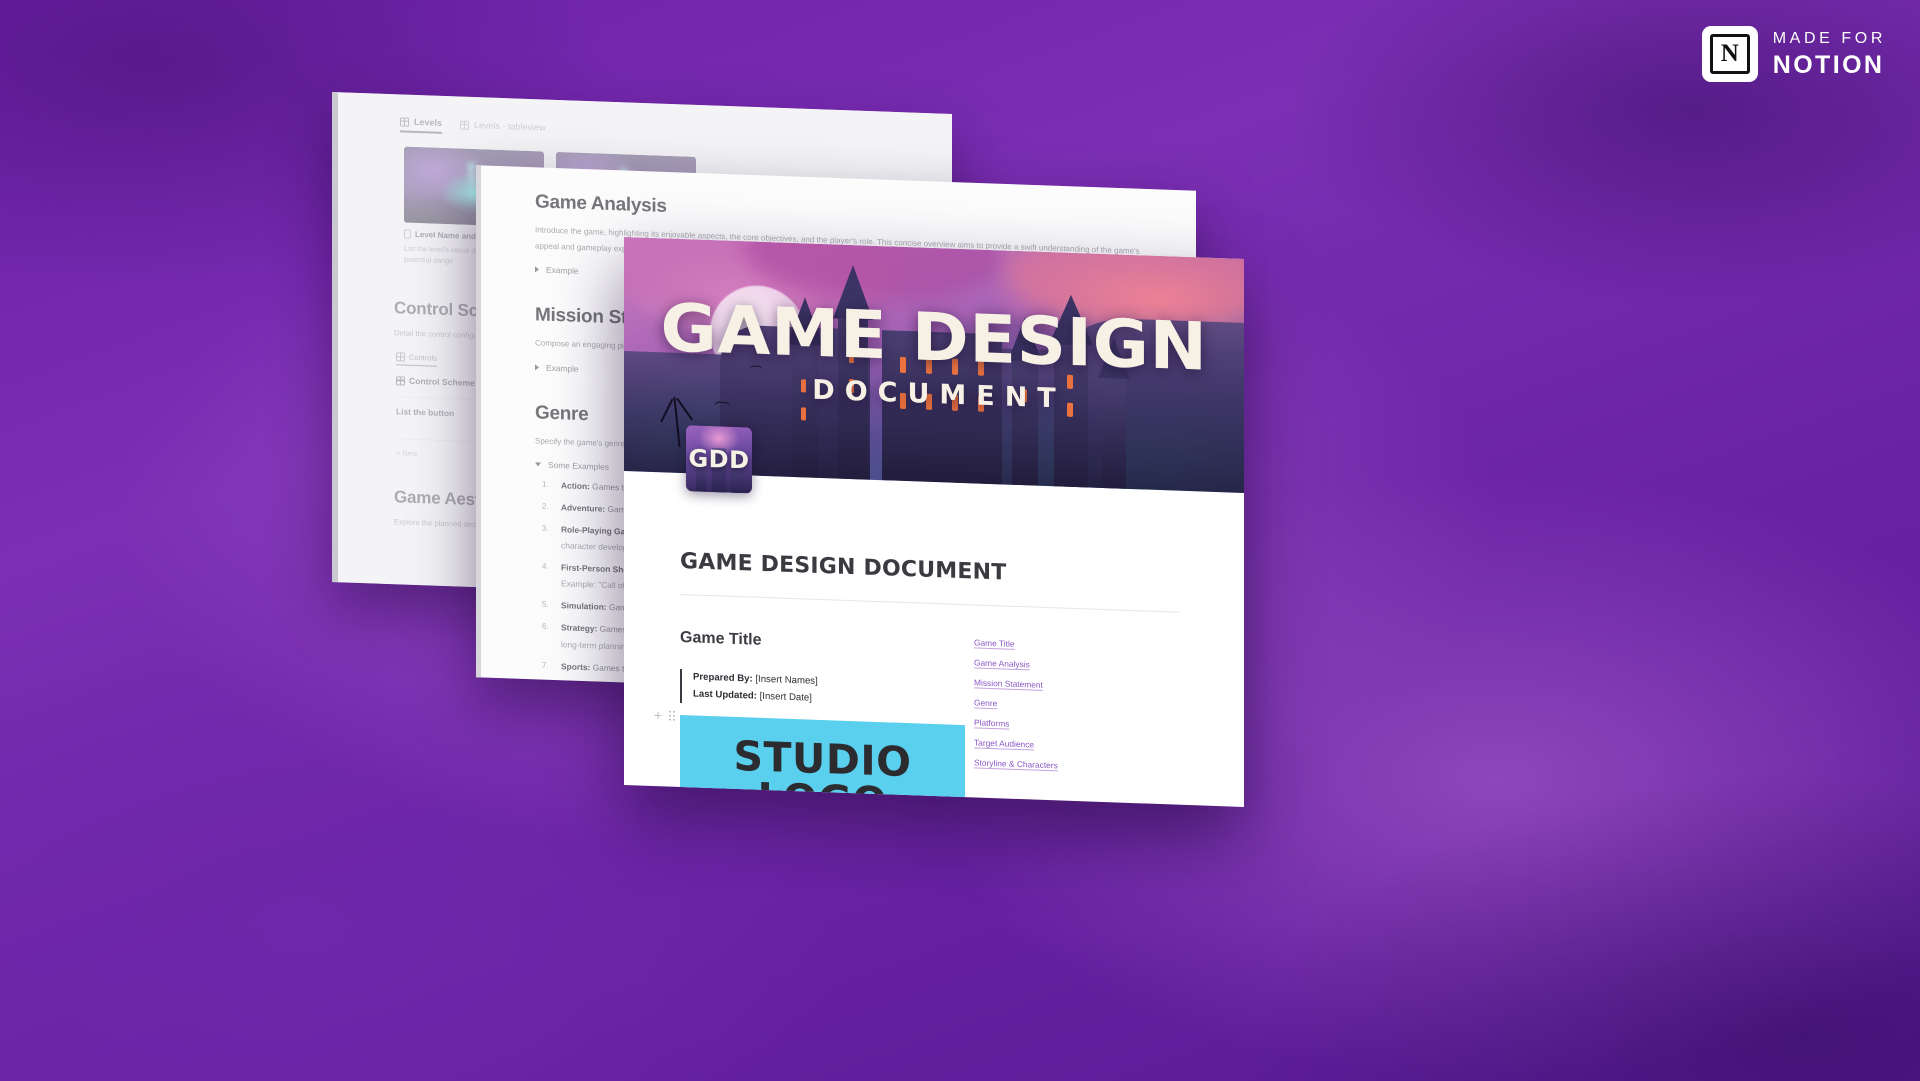  What do you see at coordinates (596, 531) in the screenshot?
I see `genre-term: Role-Playing Gan` at bounding box center [596, 531].